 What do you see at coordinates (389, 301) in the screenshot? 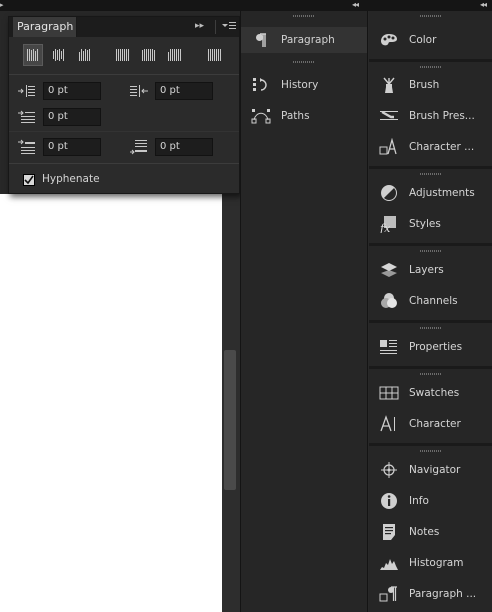
I see `channels-icon` at bounding box center [389, 301].